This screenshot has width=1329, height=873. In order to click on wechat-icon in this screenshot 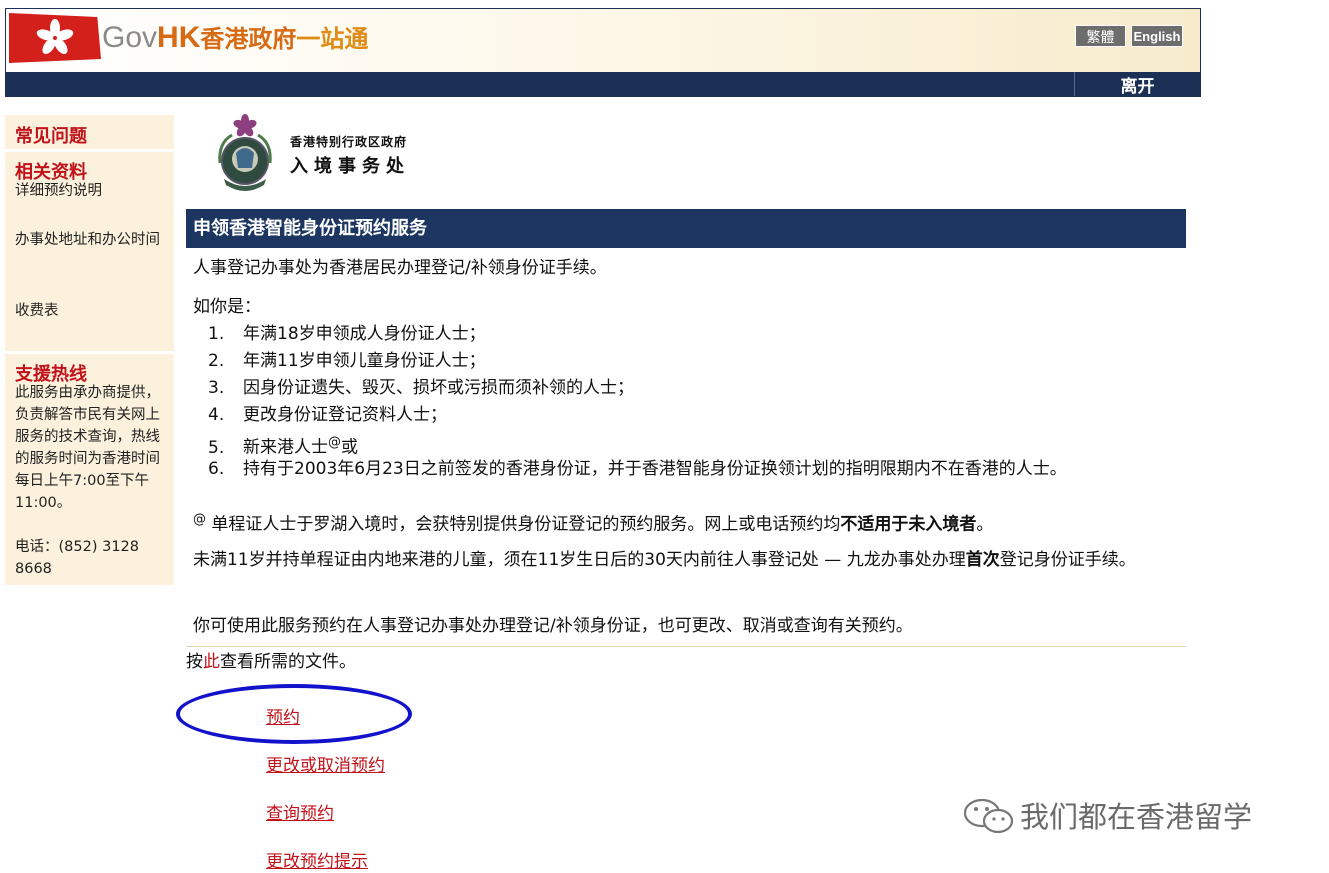, I will do `click(988, 816)`.